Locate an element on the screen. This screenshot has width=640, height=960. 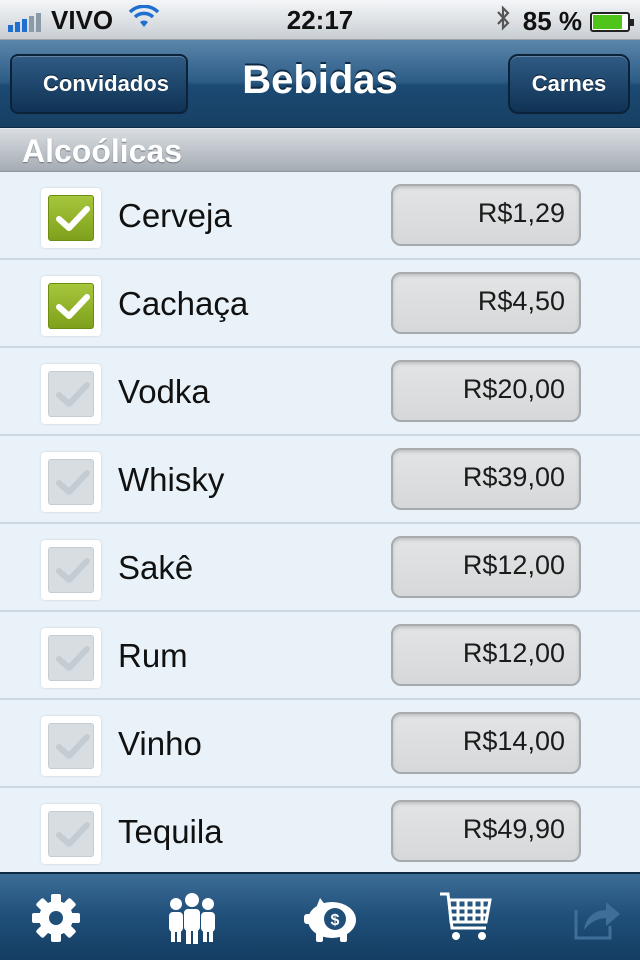
battery-percent: 85 % is located at coordinates (552, 21).